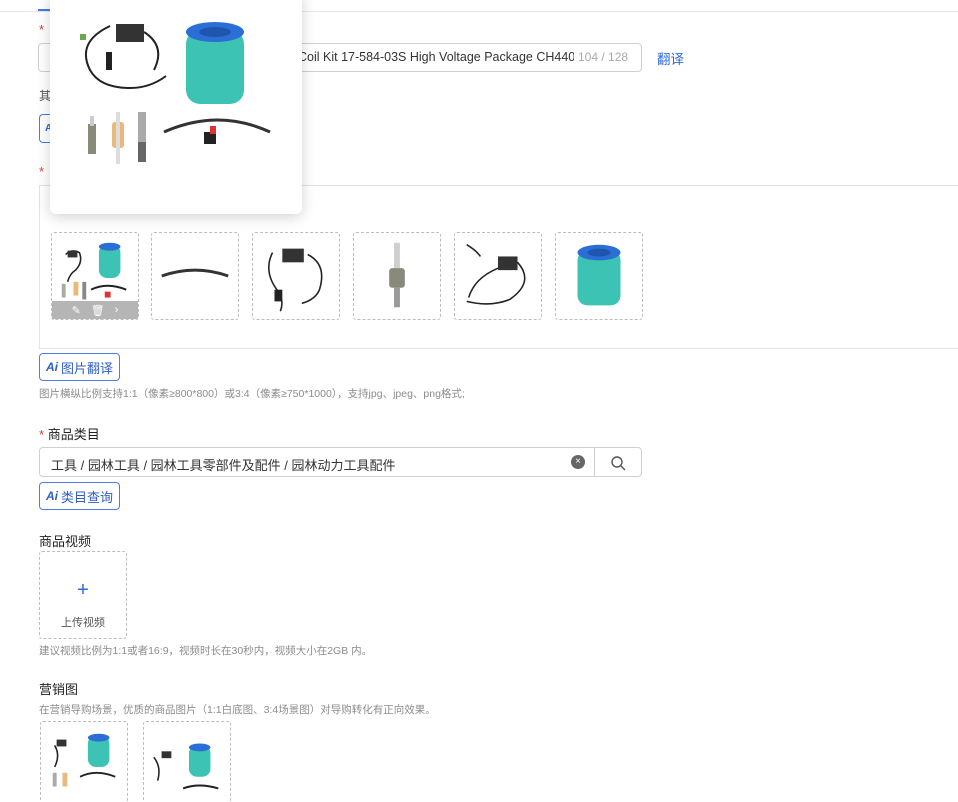  I want to click on video-hint: 建议视频比例为1:1或者16:9，视频时长在30秒内，视频大小在2GB 内。, so click(206, 651).